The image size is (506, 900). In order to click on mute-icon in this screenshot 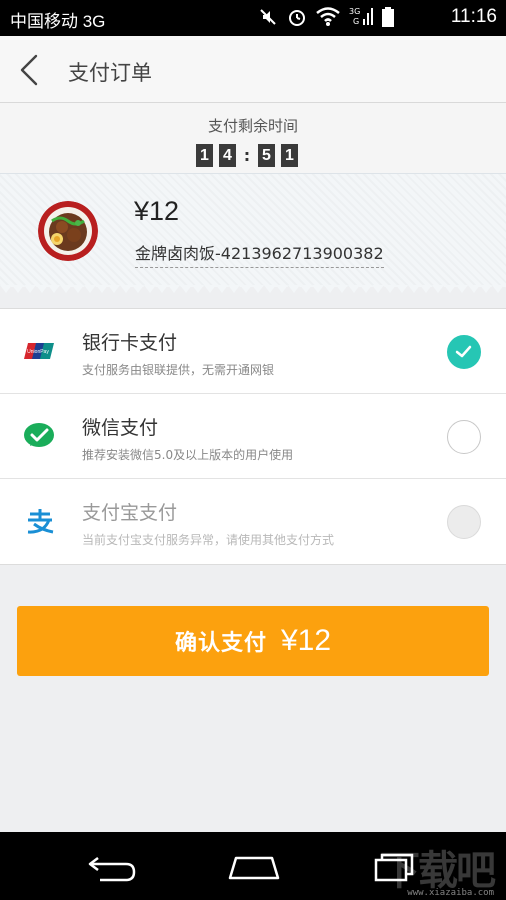, I will do `click(268, 17)`.